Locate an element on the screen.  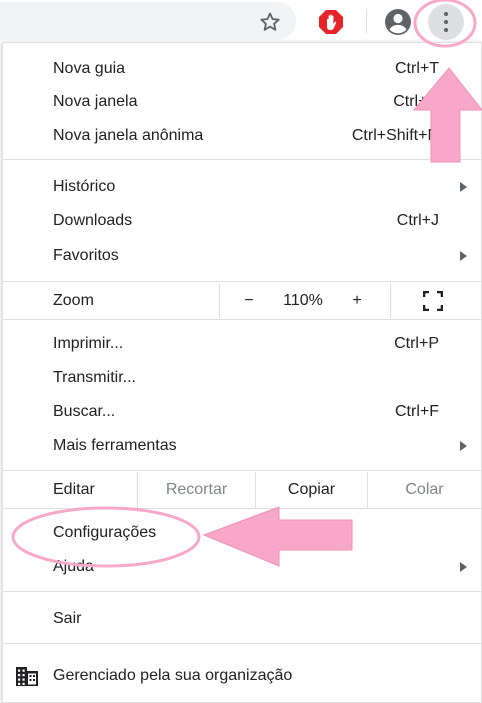
more-vert-icon is located at coordinates (446, 22).